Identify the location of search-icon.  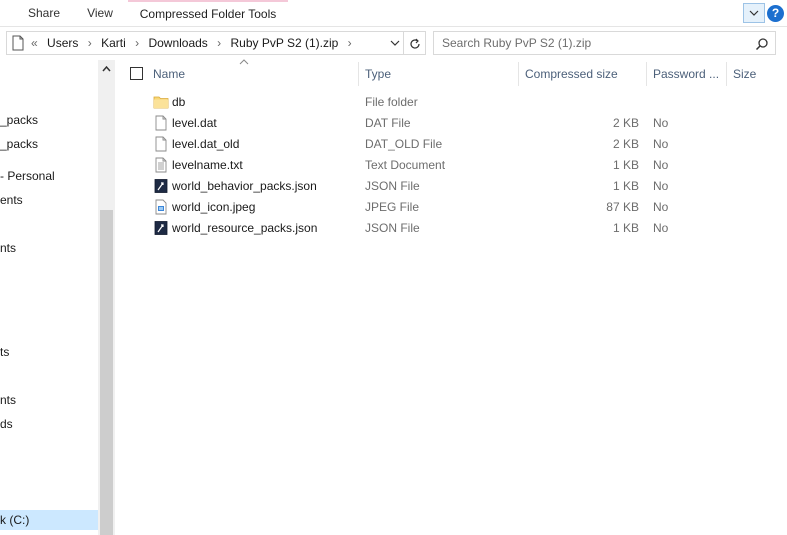
(761, 44).